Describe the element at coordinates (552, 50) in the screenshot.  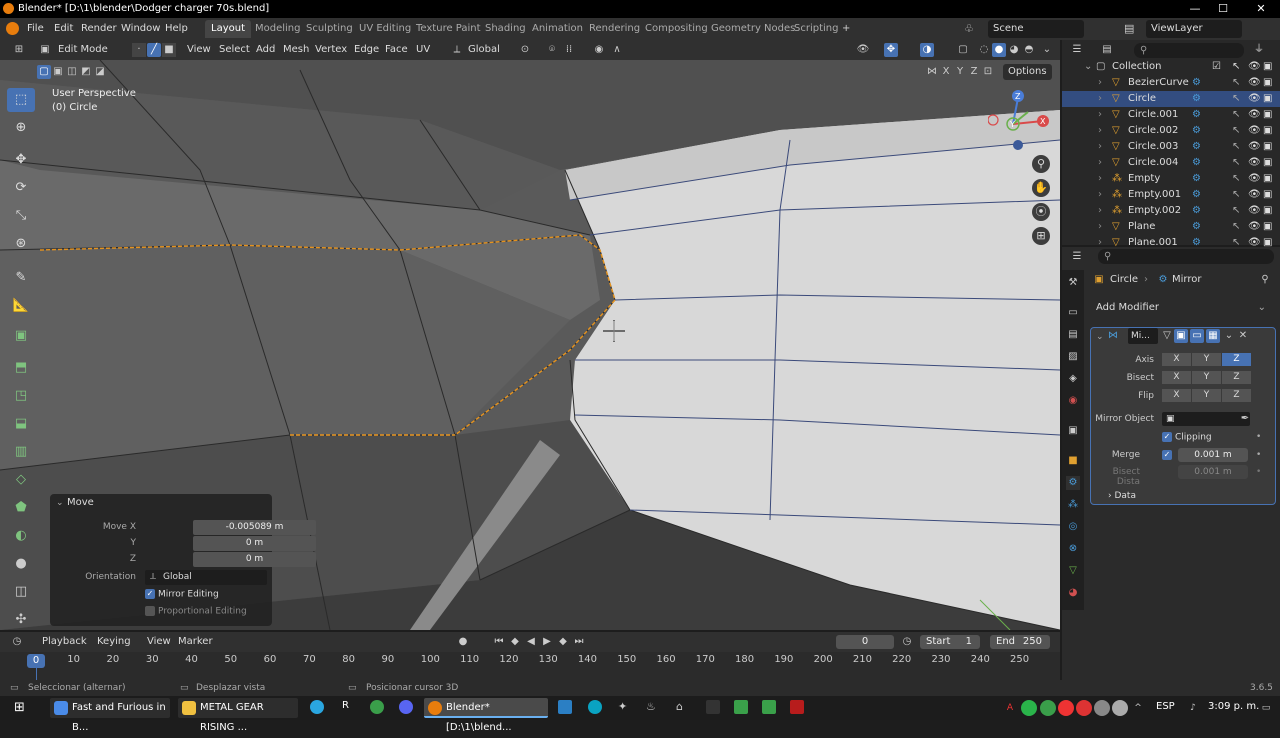
I see `snap-icon: ⌾` at that location.